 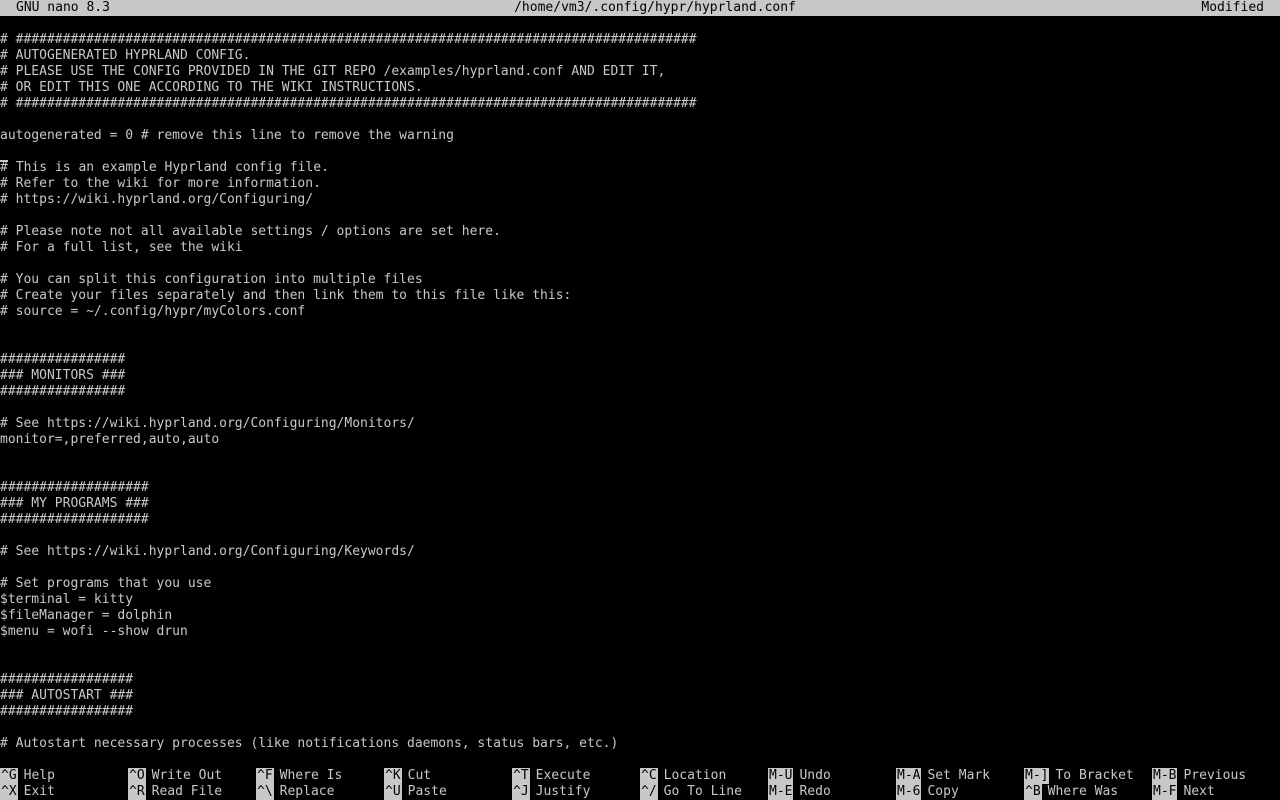 I want to click on editor-line: $fileManager = dolphin, so click(x=640, y=616).